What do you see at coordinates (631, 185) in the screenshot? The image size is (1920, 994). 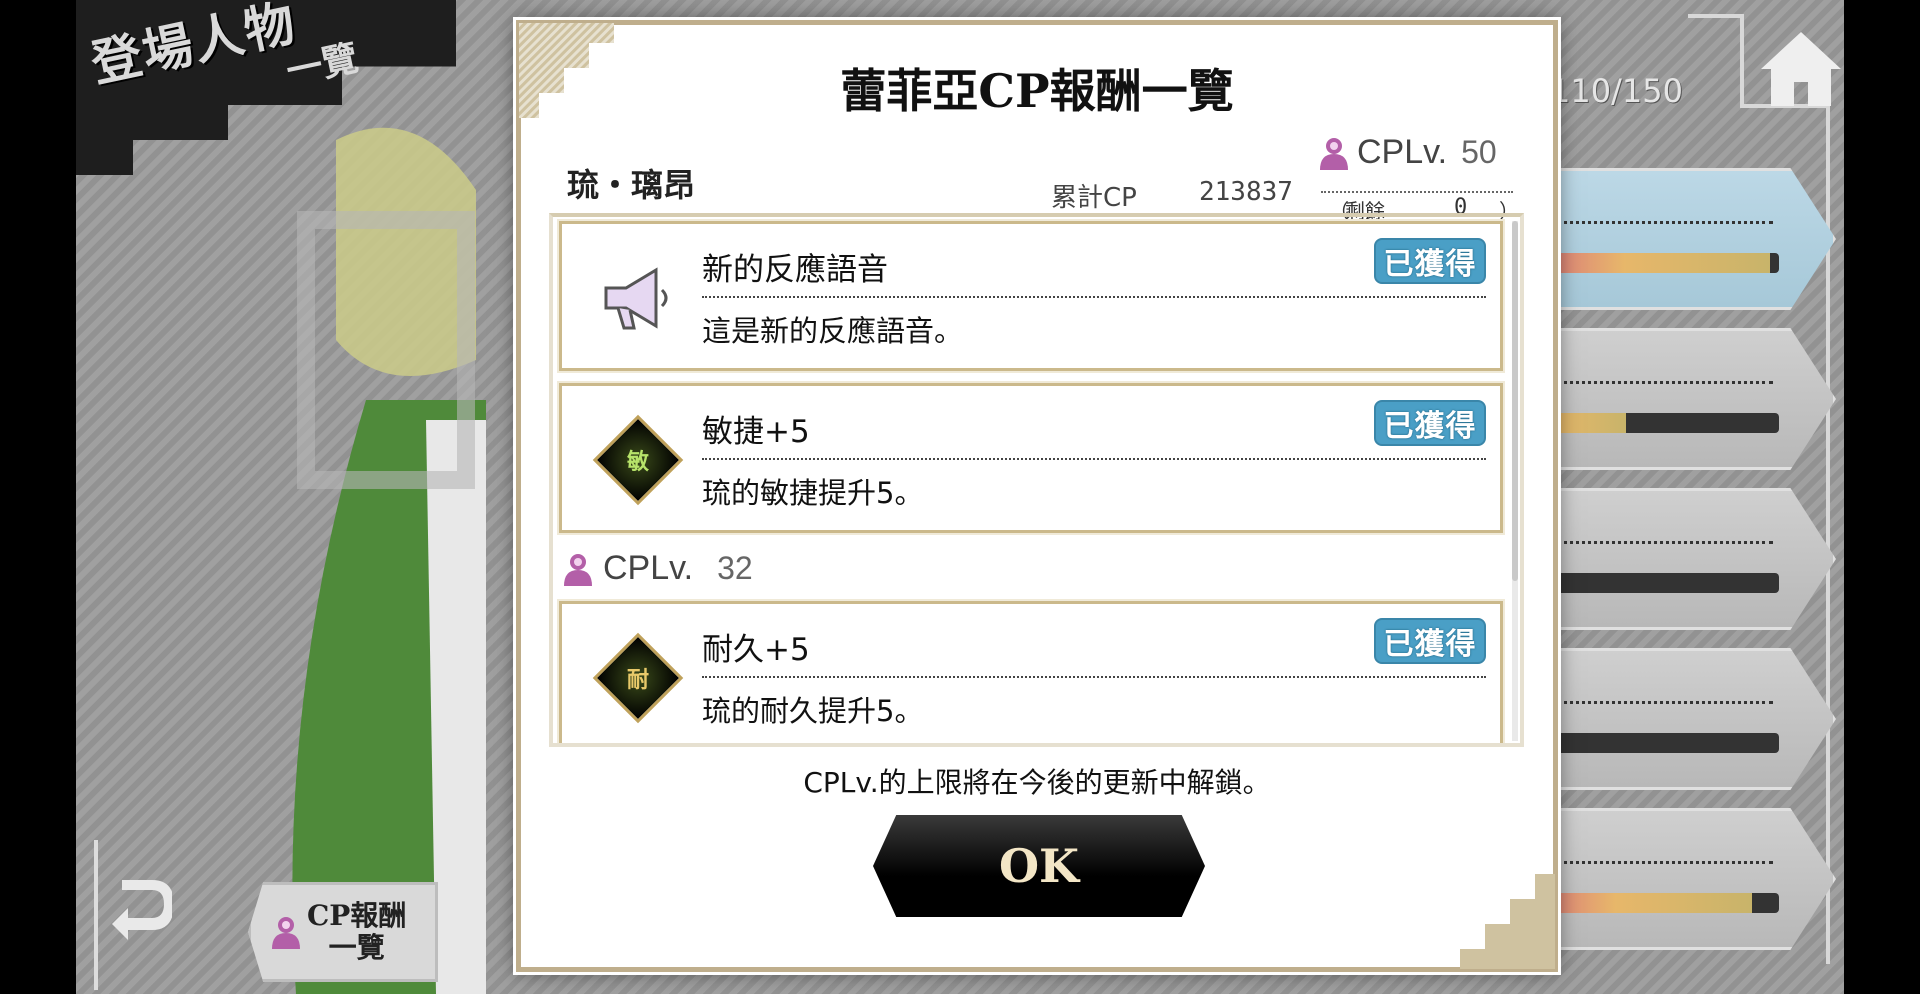 I see `character-name: 琉・璃昂` at bounding box center [631, 185].